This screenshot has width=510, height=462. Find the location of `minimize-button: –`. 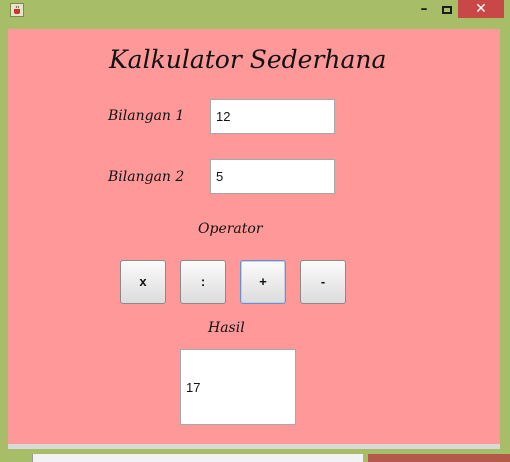

minimize-button: – is located at coordinates (424, 9).